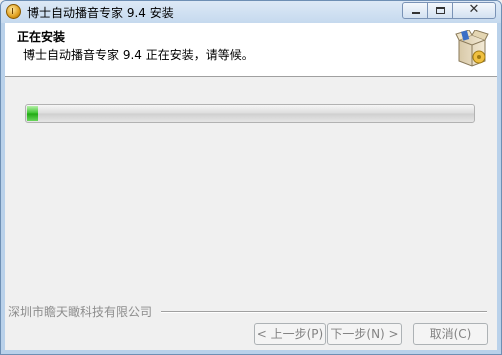 The height and width of the screenshot is (355, 502). Describe the element at coordinates (41, 37) in the screenshot. I see `page-title: 正在安装` at that location.